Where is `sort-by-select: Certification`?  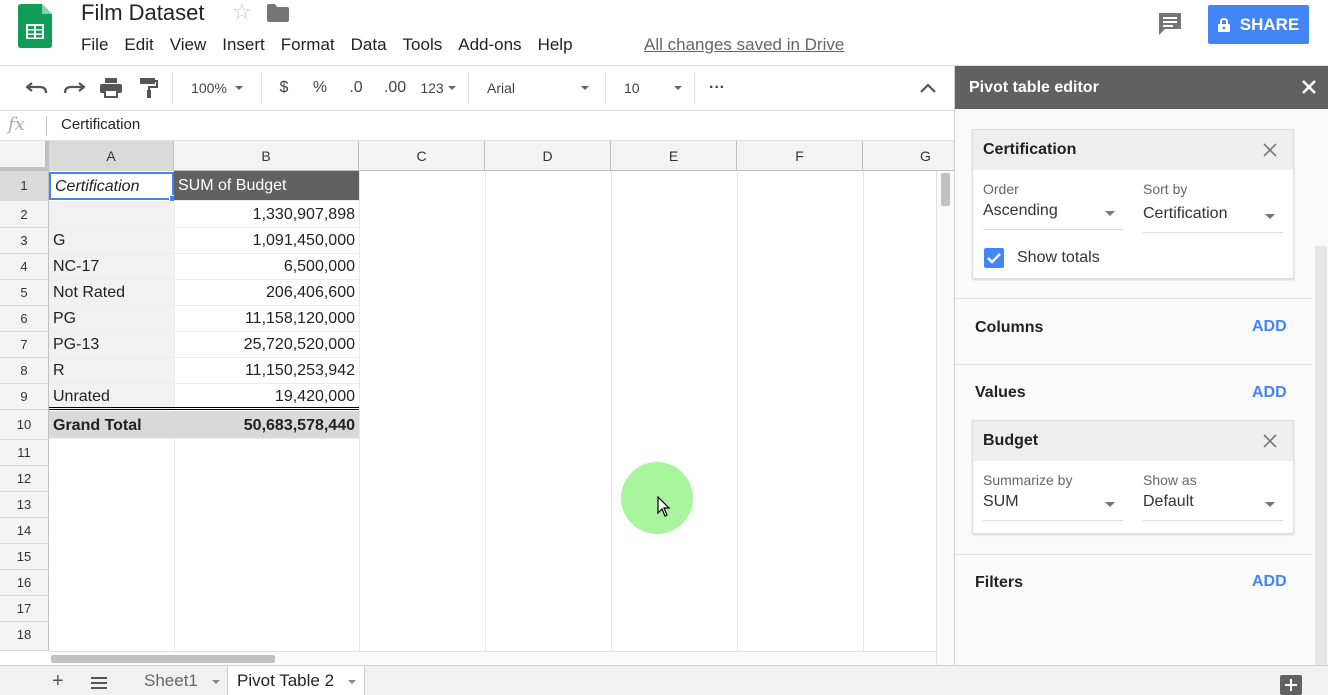
sort-by-select: Certification is located at coordinates (1213, 219).